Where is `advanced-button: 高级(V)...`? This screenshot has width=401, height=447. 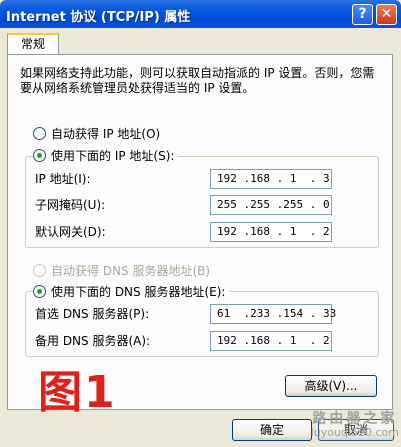 advanced-button: 高级(V)... is located at coordinates (331, 386).